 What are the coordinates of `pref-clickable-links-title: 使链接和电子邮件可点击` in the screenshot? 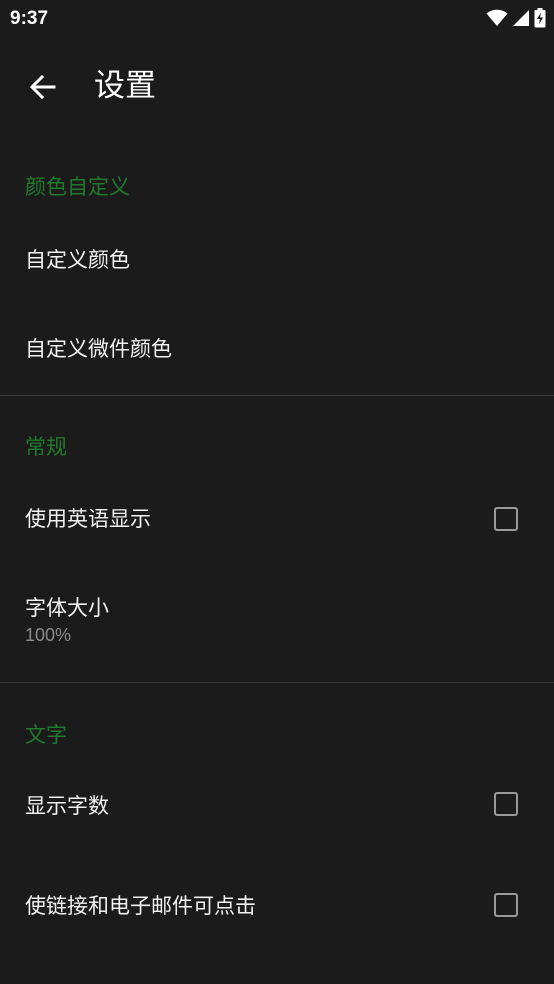 It's located at (140, 906).